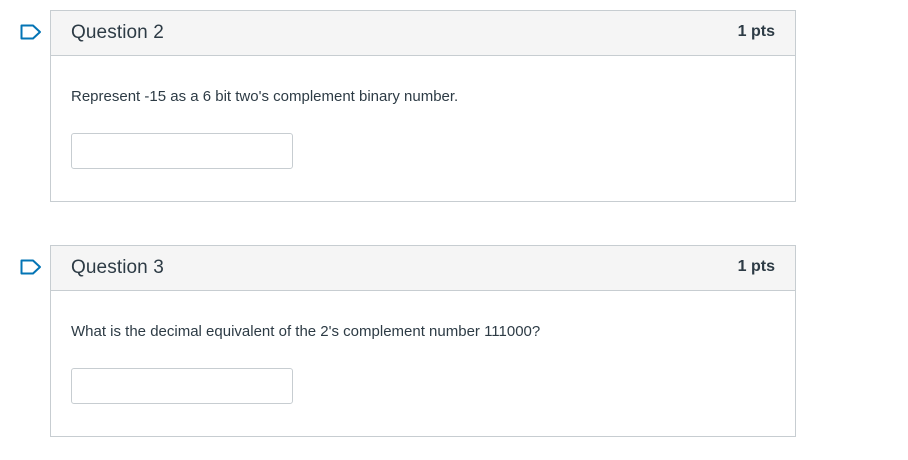 This screenshot has height=460, width=908. Describe the element at coordinates (423, 268) in the screenshot. I see `question-header: Question 3 1 pts` at that location.